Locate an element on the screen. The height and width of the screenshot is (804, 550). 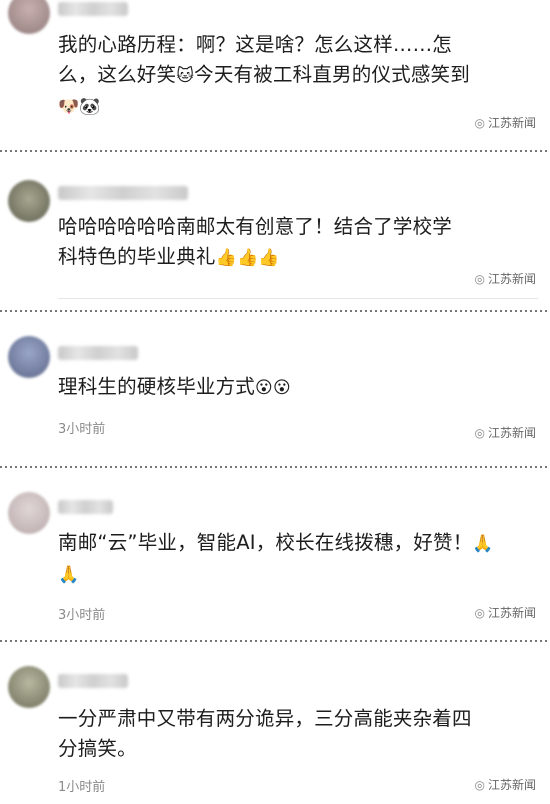
timestamp: 1小时前 is located at coordinates (82, 787).